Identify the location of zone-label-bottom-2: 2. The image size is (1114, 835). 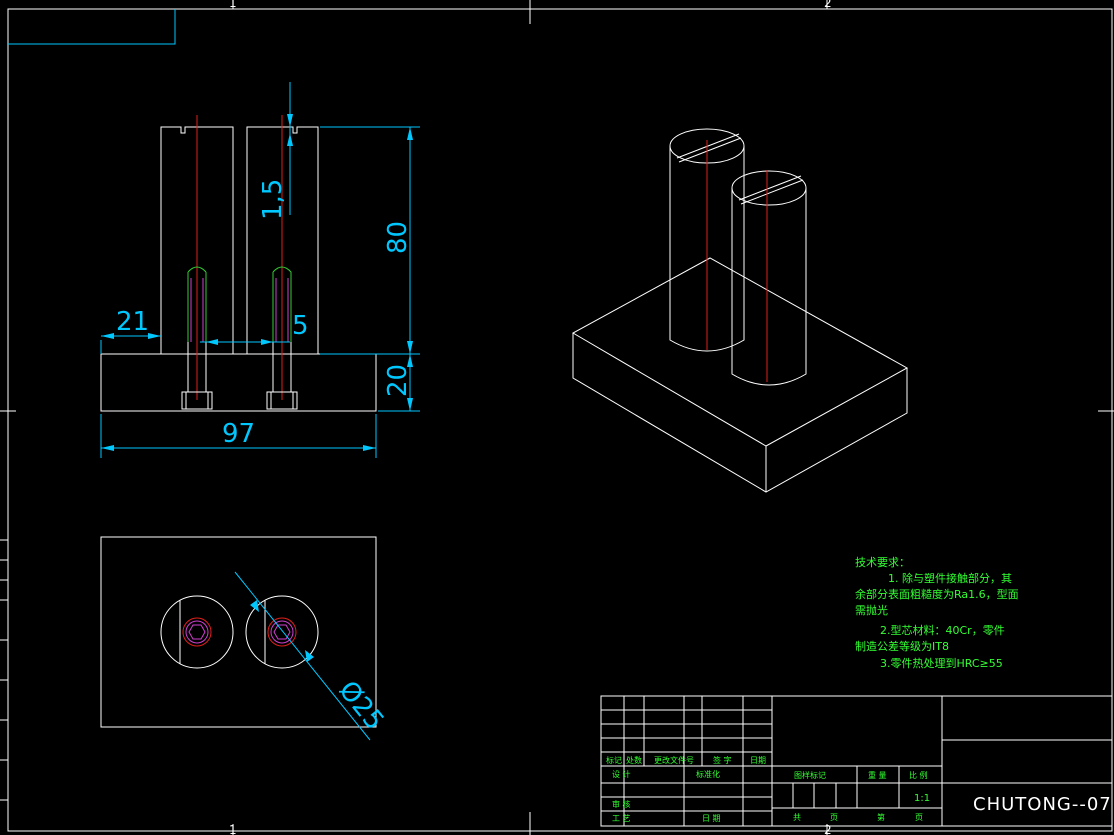
(828, 829).